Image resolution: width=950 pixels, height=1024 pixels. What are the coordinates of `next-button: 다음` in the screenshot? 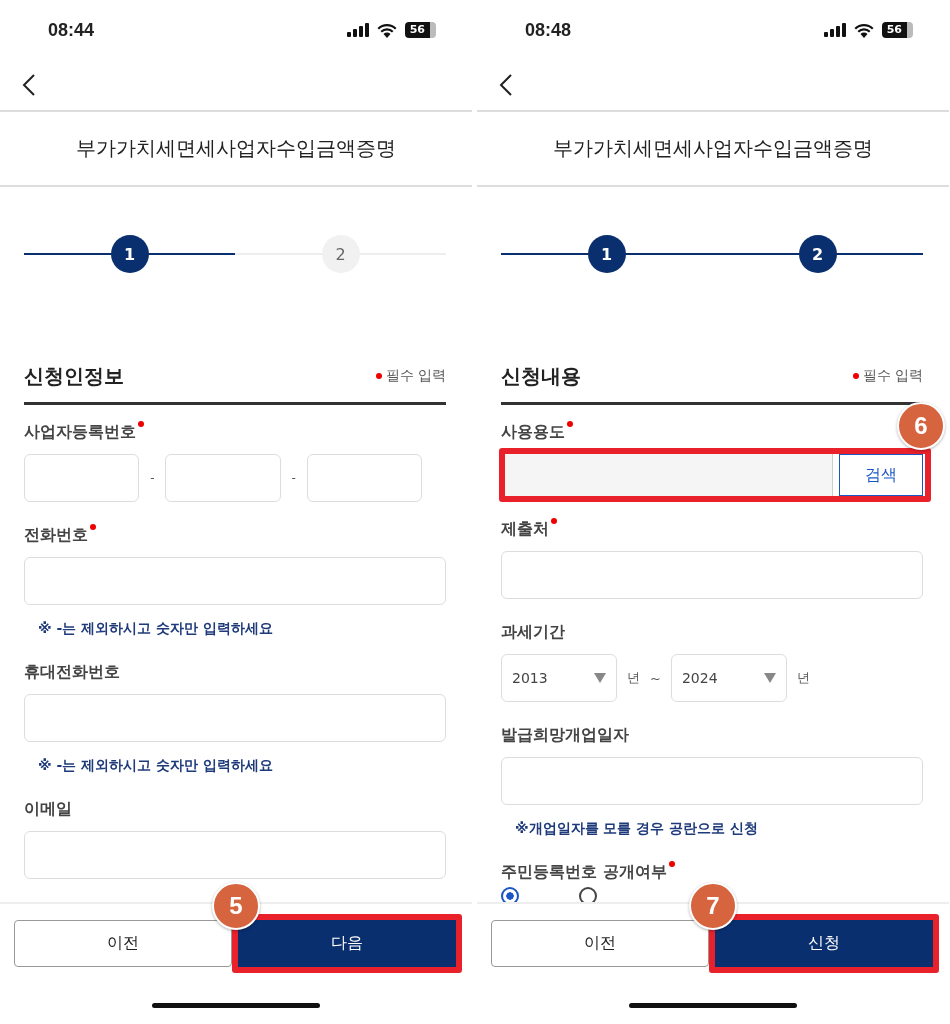 It's located at (347, 943).